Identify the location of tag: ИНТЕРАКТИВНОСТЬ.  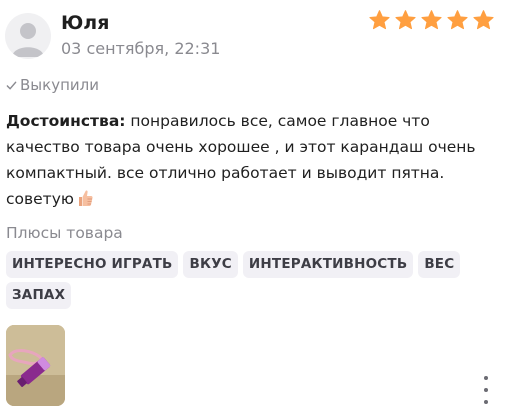
(328, 264).